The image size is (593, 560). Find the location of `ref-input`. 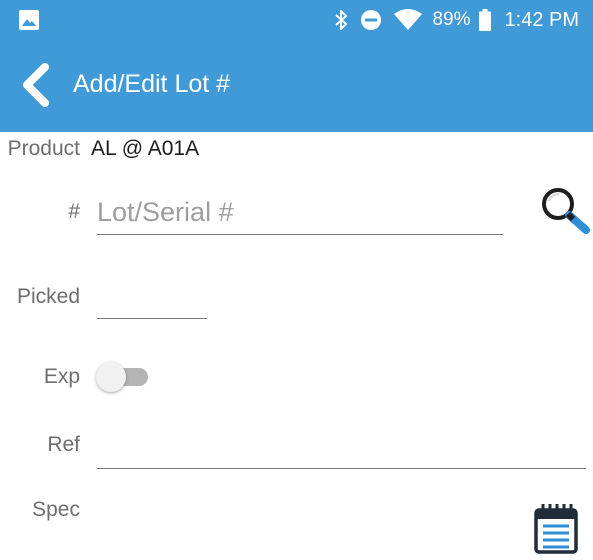

ref-input is located at coordinates (341, 449).